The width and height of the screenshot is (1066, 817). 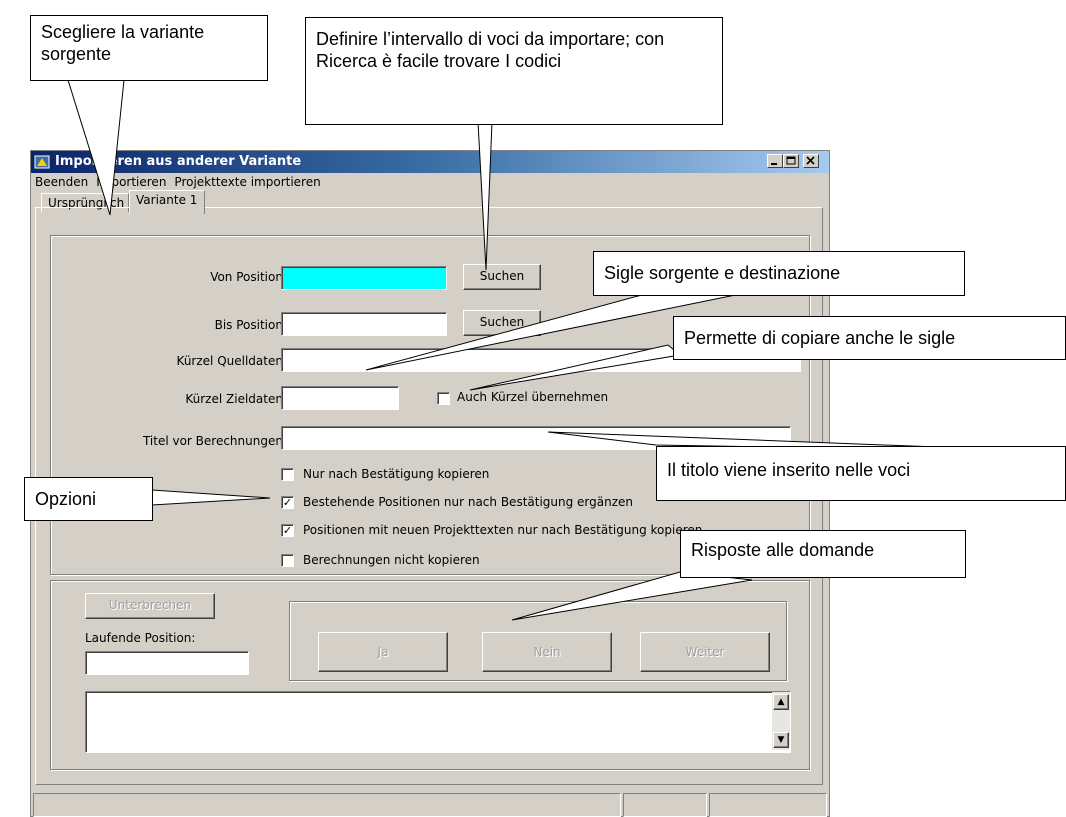 What do you see at coordinates (396, 474) in the screenshot?
I see `option-1-label: Nur nach Bestätigung kopieren` at bounding box center [396, 474].